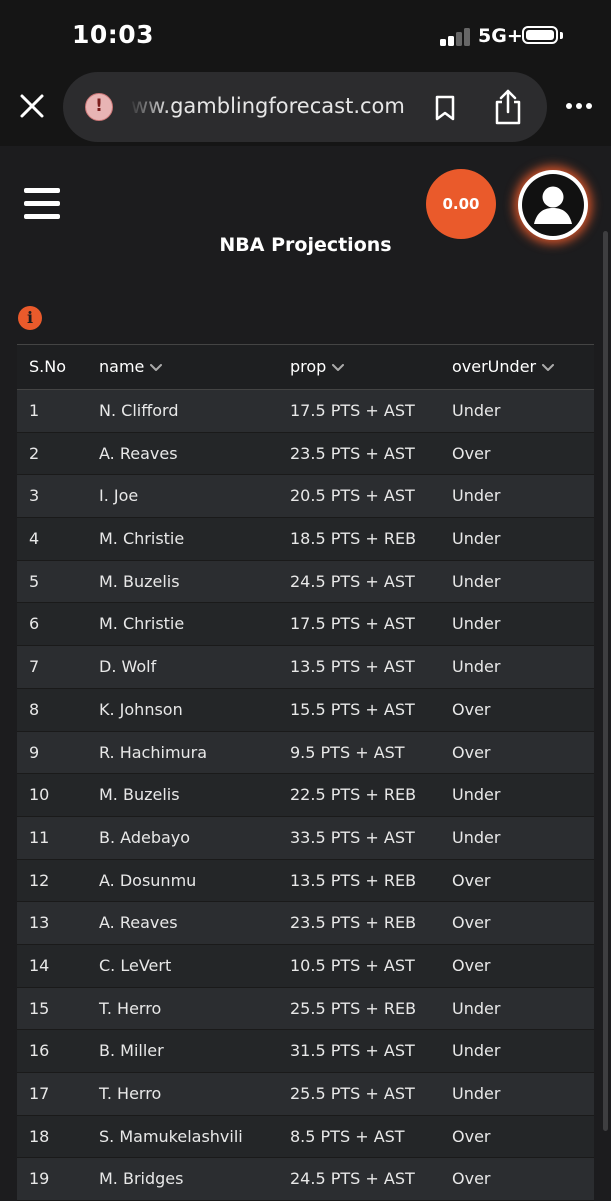 The width and height of the screenshot is (611, 1201). What do you see at coordinates (305, 411) in the screenshot?
I see `table-row: 1 N. Clifford 17.5 PTS + AST Under` at bounding box center [305, 411].